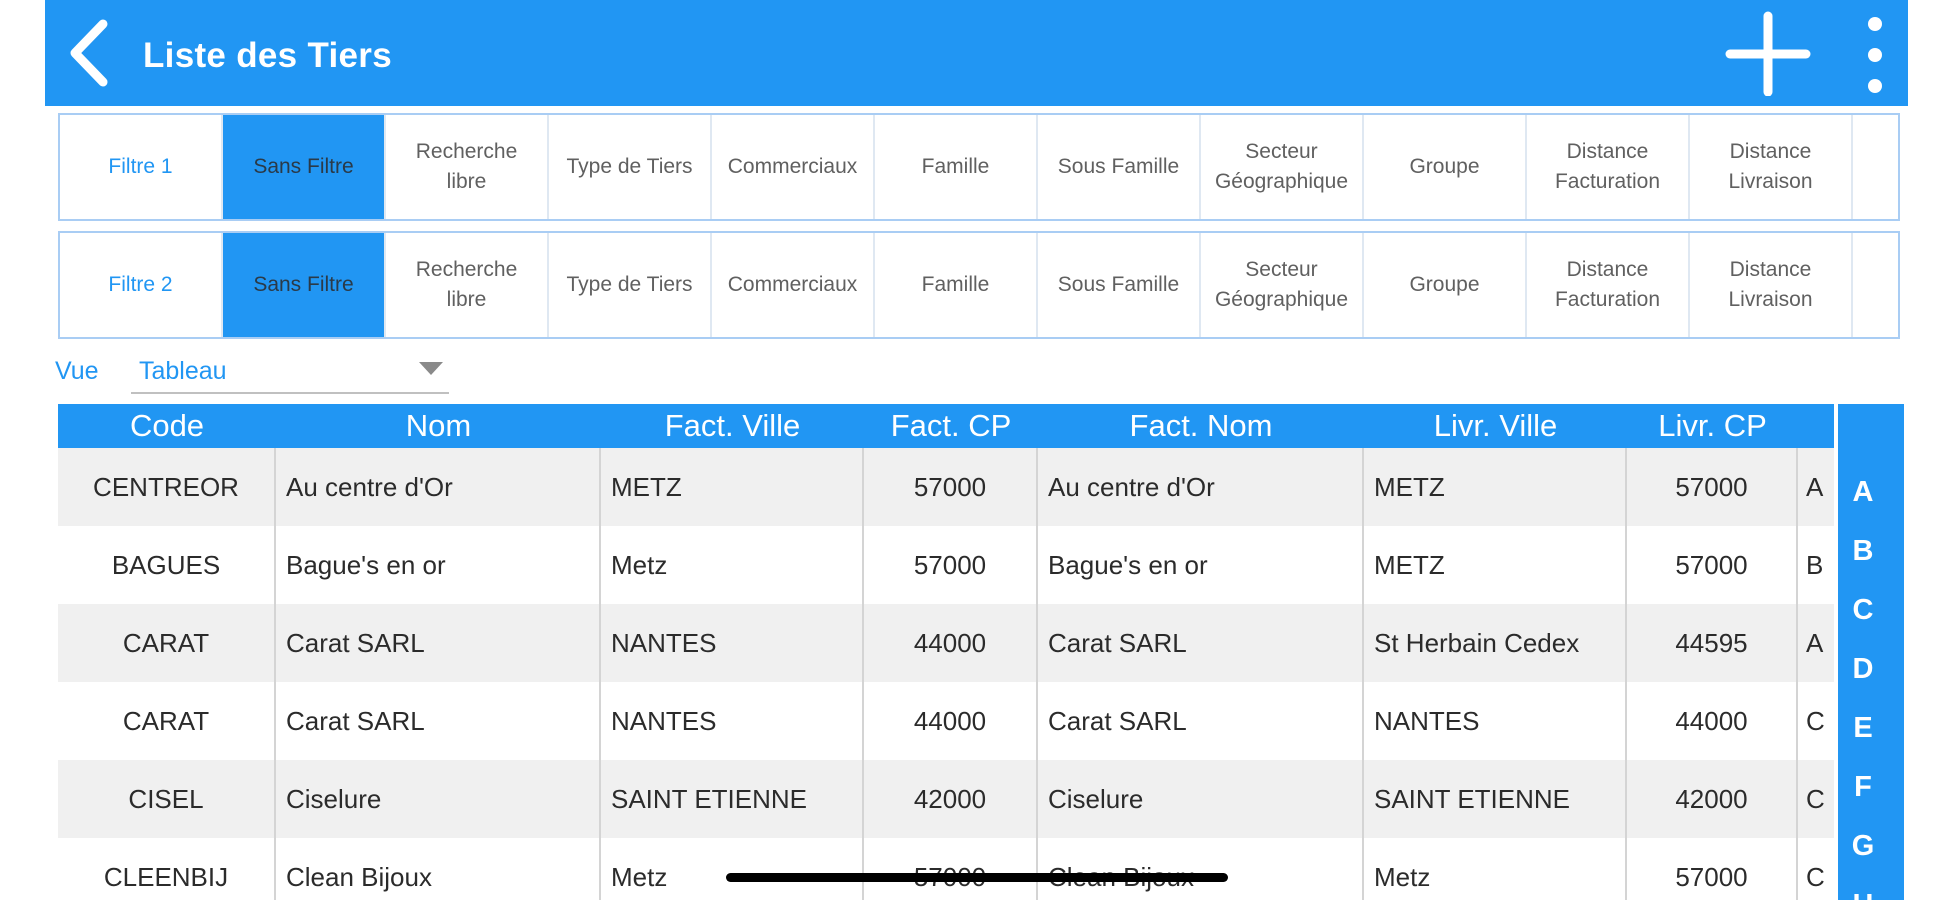 The image size is (1953, 922). I want to click on home-indicator, so click(977, 877).